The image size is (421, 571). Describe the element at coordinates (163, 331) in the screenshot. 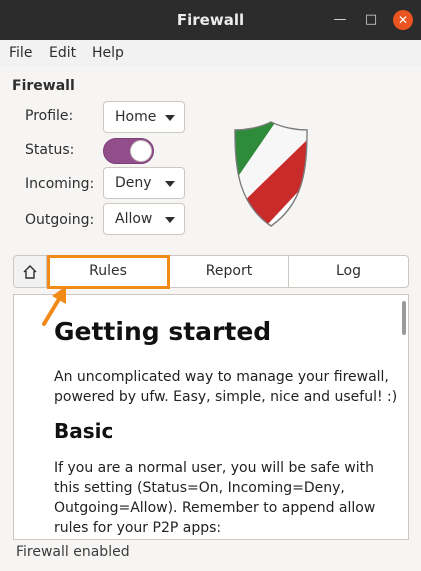

I see `getting-started-heading: Getting started` at that location.